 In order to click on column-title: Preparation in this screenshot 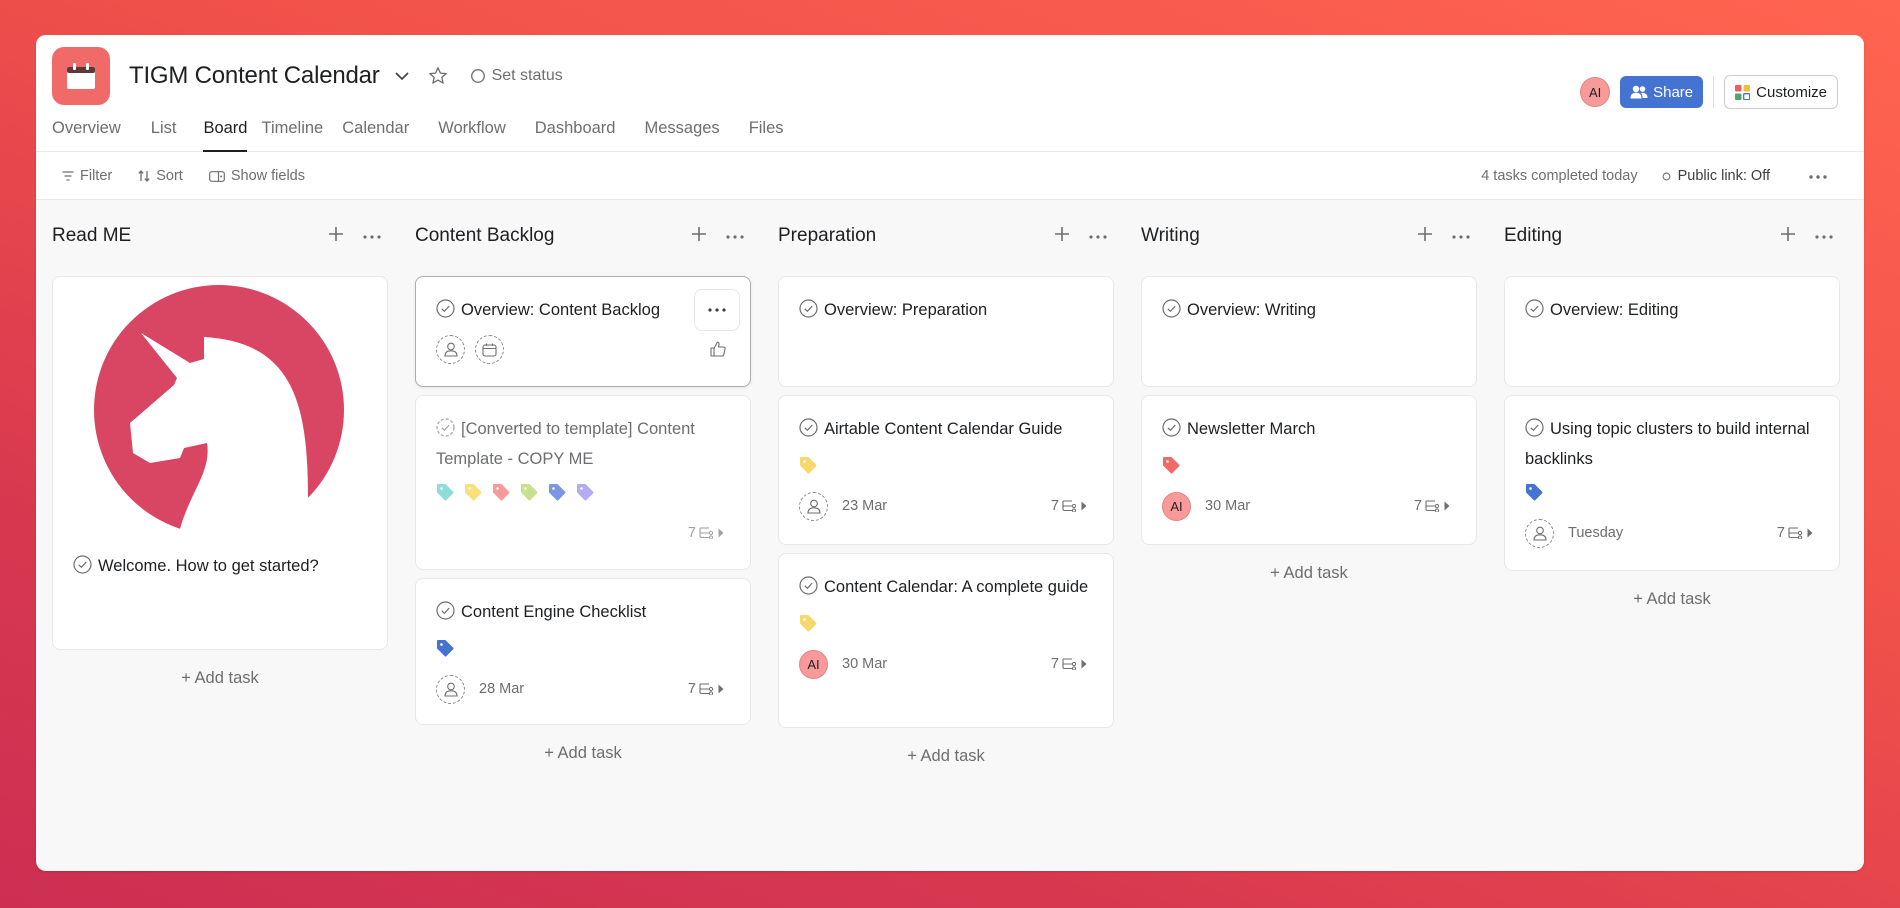, I will do `click(827, 236)`.